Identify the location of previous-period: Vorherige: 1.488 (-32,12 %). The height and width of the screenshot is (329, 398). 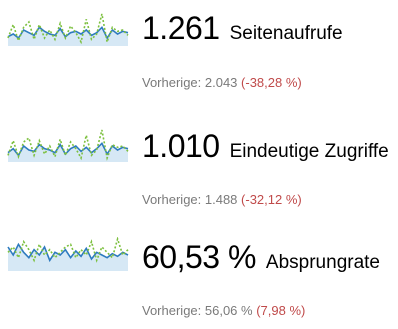
(222, 199).